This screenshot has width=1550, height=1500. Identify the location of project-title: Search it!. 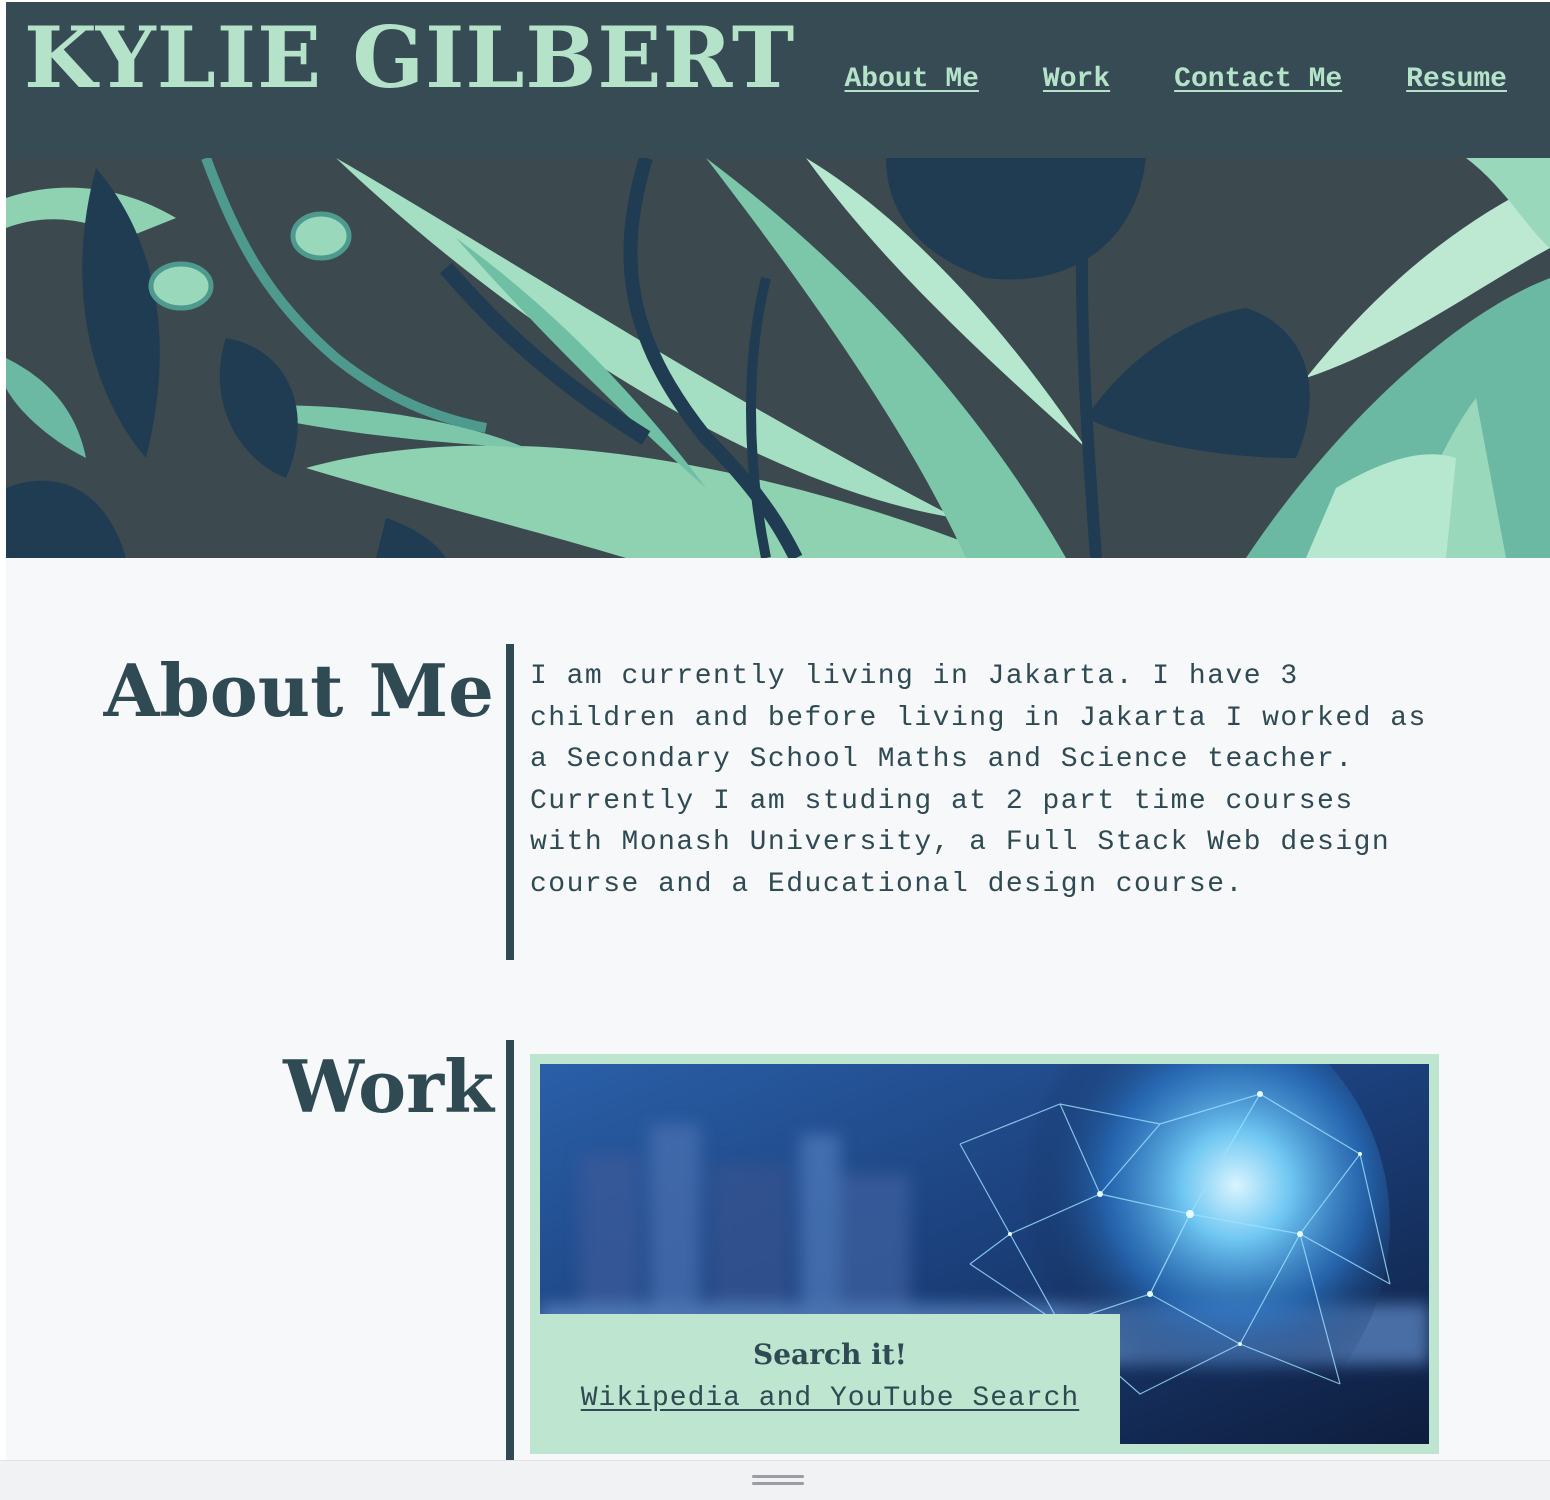
(830, 1354).